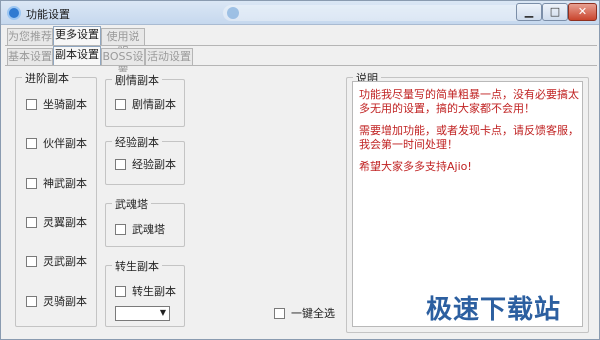  I want to click on subtab-divider, so click(301, 65).